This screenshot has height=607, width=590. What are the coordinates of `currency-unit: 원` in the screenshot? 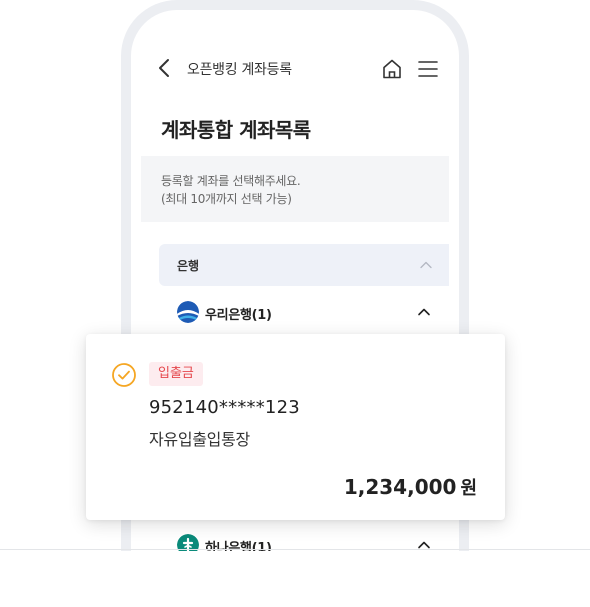 It's located at (468, 488).